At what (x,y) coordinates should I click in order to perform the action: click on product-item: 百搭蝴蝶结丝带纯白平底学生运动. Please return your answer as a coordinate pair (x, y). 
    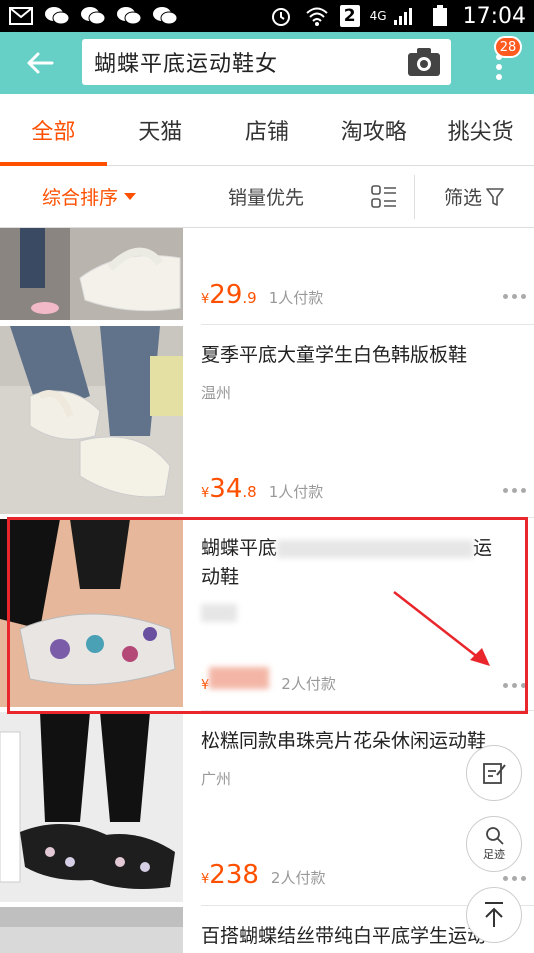
    Looking at the image, I should click on (267, 930).